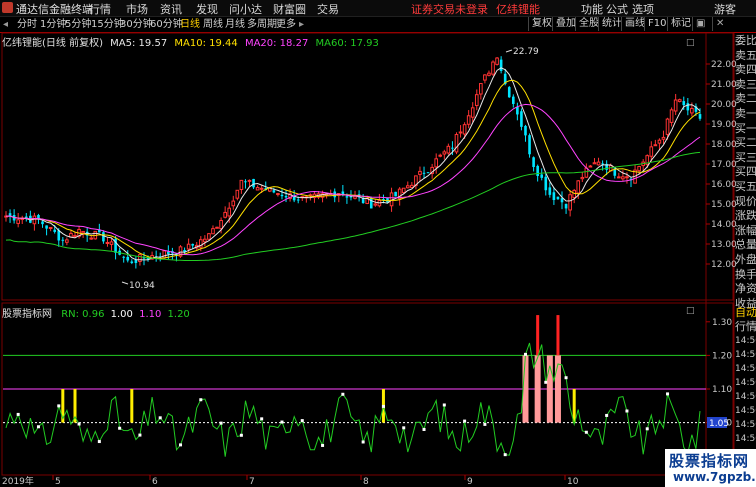 This screenshot has height=487, width=756. I want to click on side-label: 买三, so click(745, 157).